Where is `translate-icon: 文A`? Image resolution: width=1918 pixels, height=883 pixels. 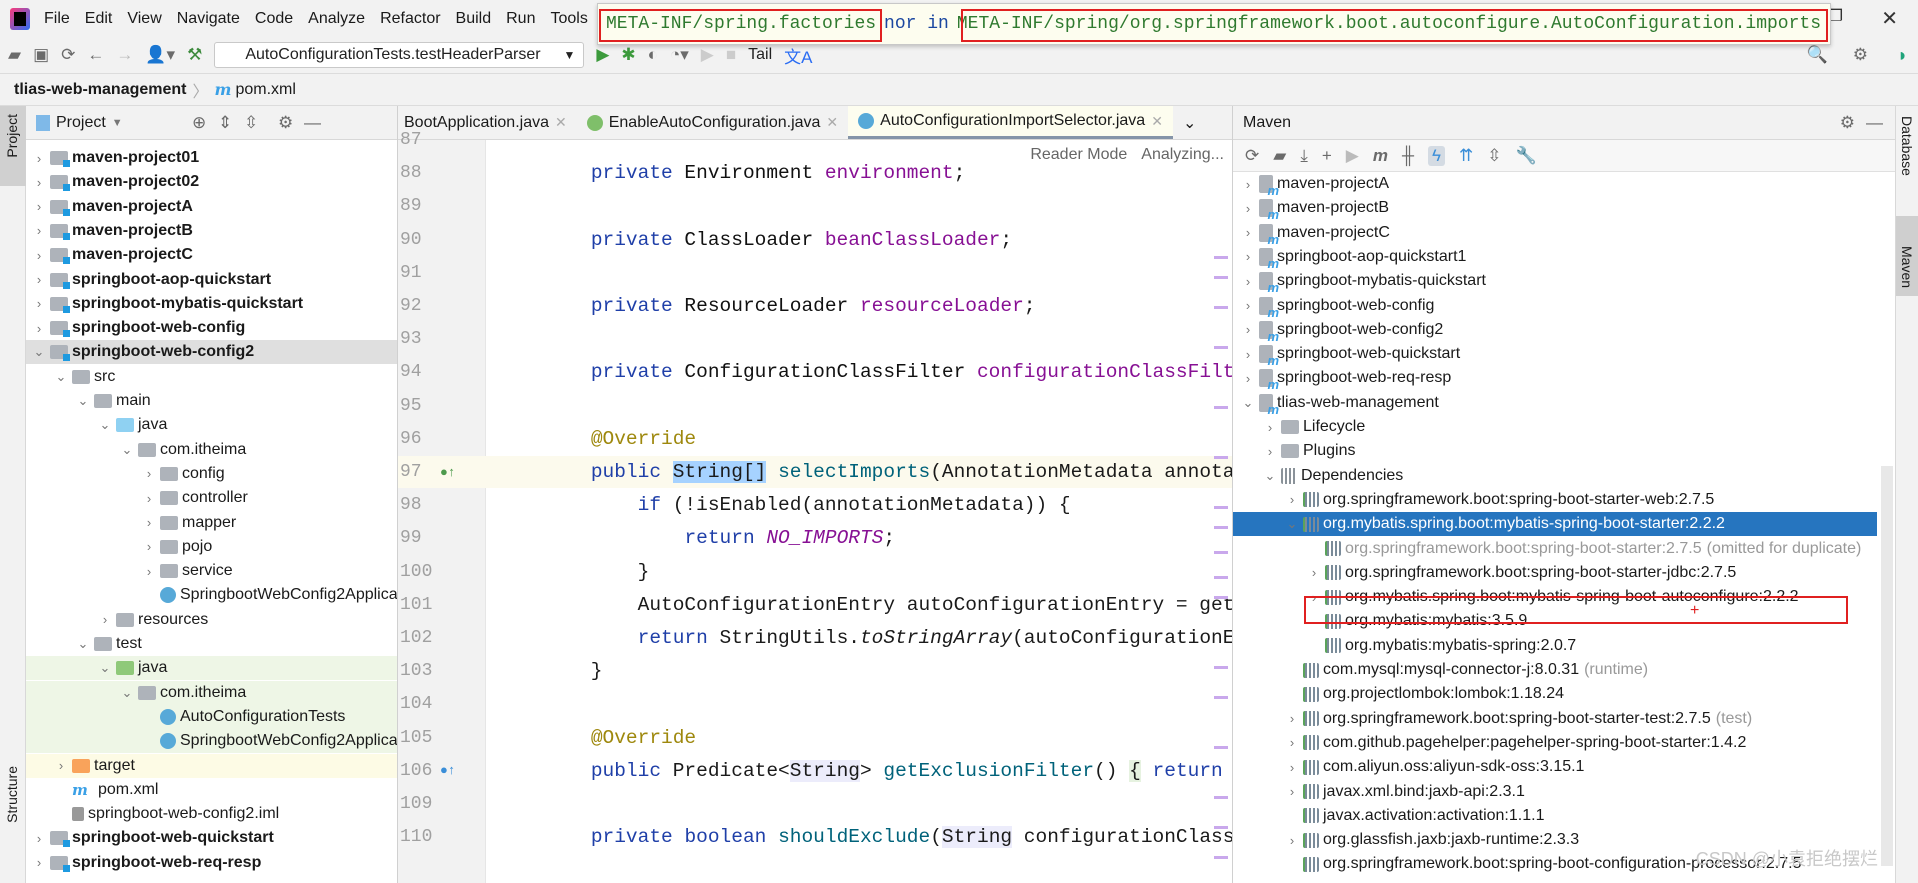 translate-icon: 文A is located at coordinates (798, 55).